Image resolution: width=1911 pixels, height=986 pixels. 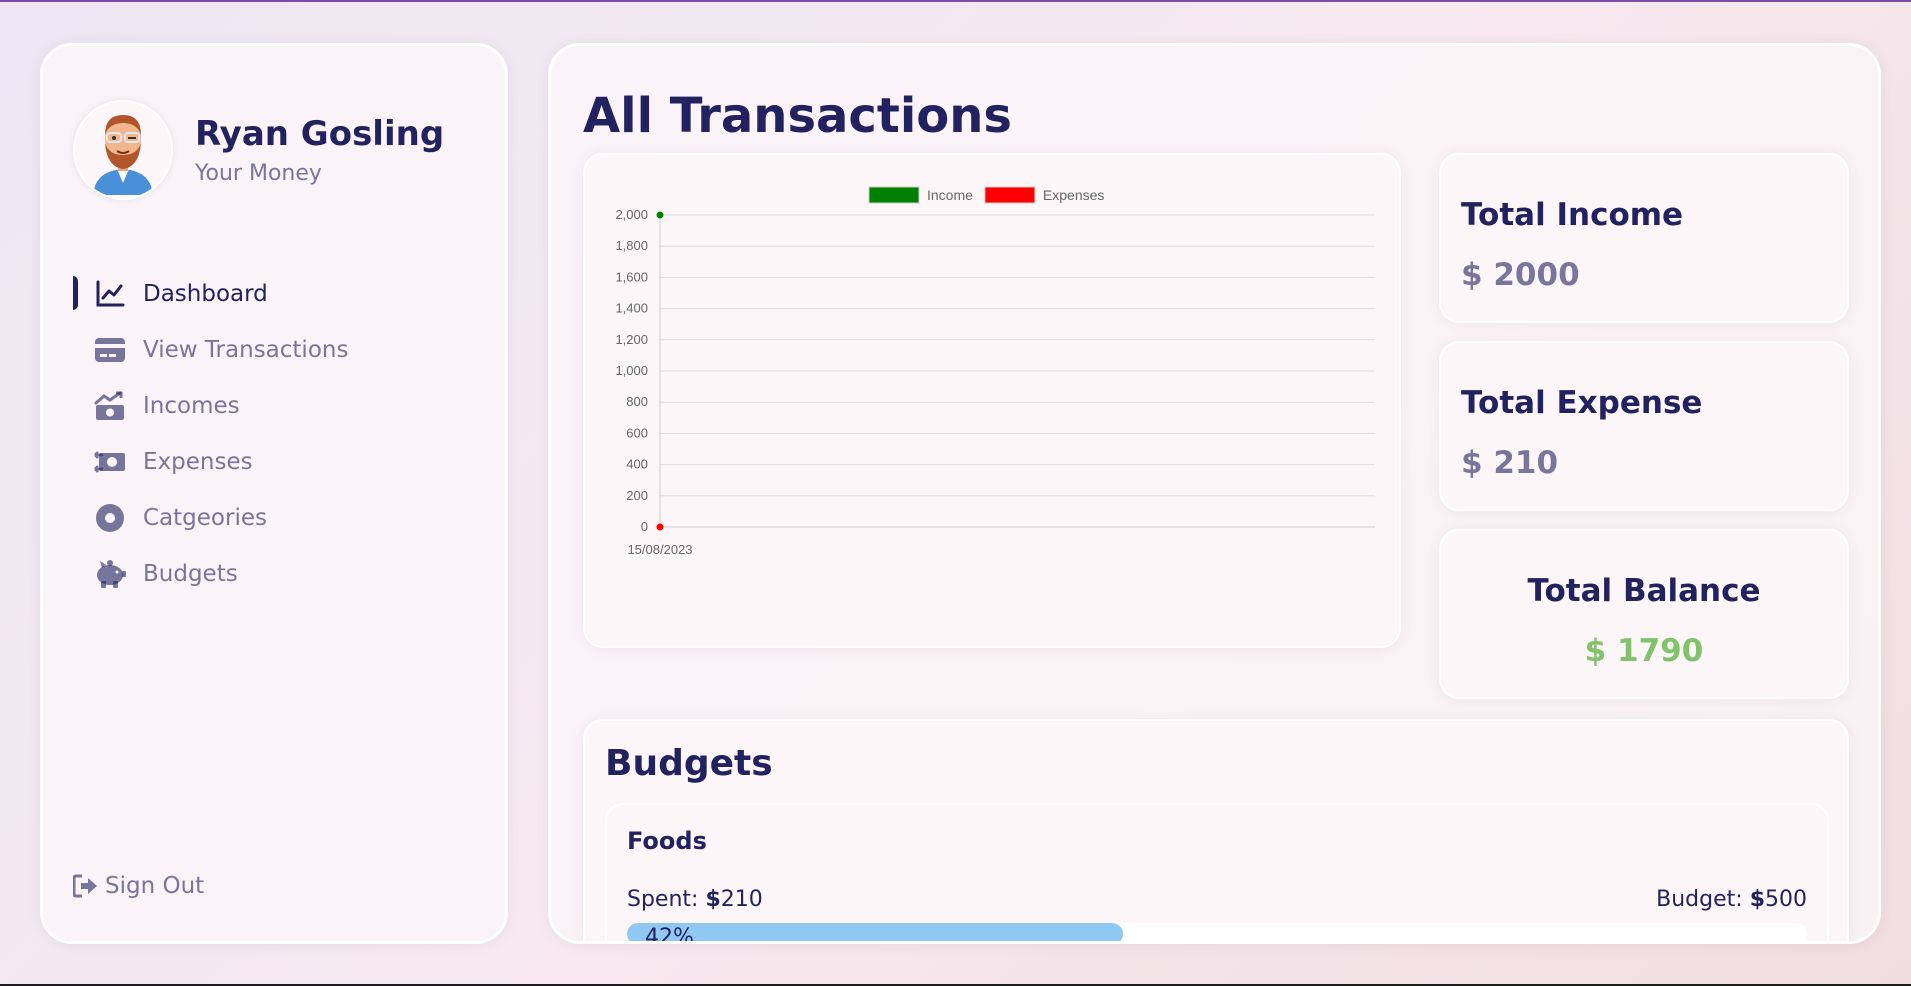 What do you see at coordinates (320, 134) in the screenshot?
I see `user-name: Ryan Gosling` at bounding box center [320, 134].